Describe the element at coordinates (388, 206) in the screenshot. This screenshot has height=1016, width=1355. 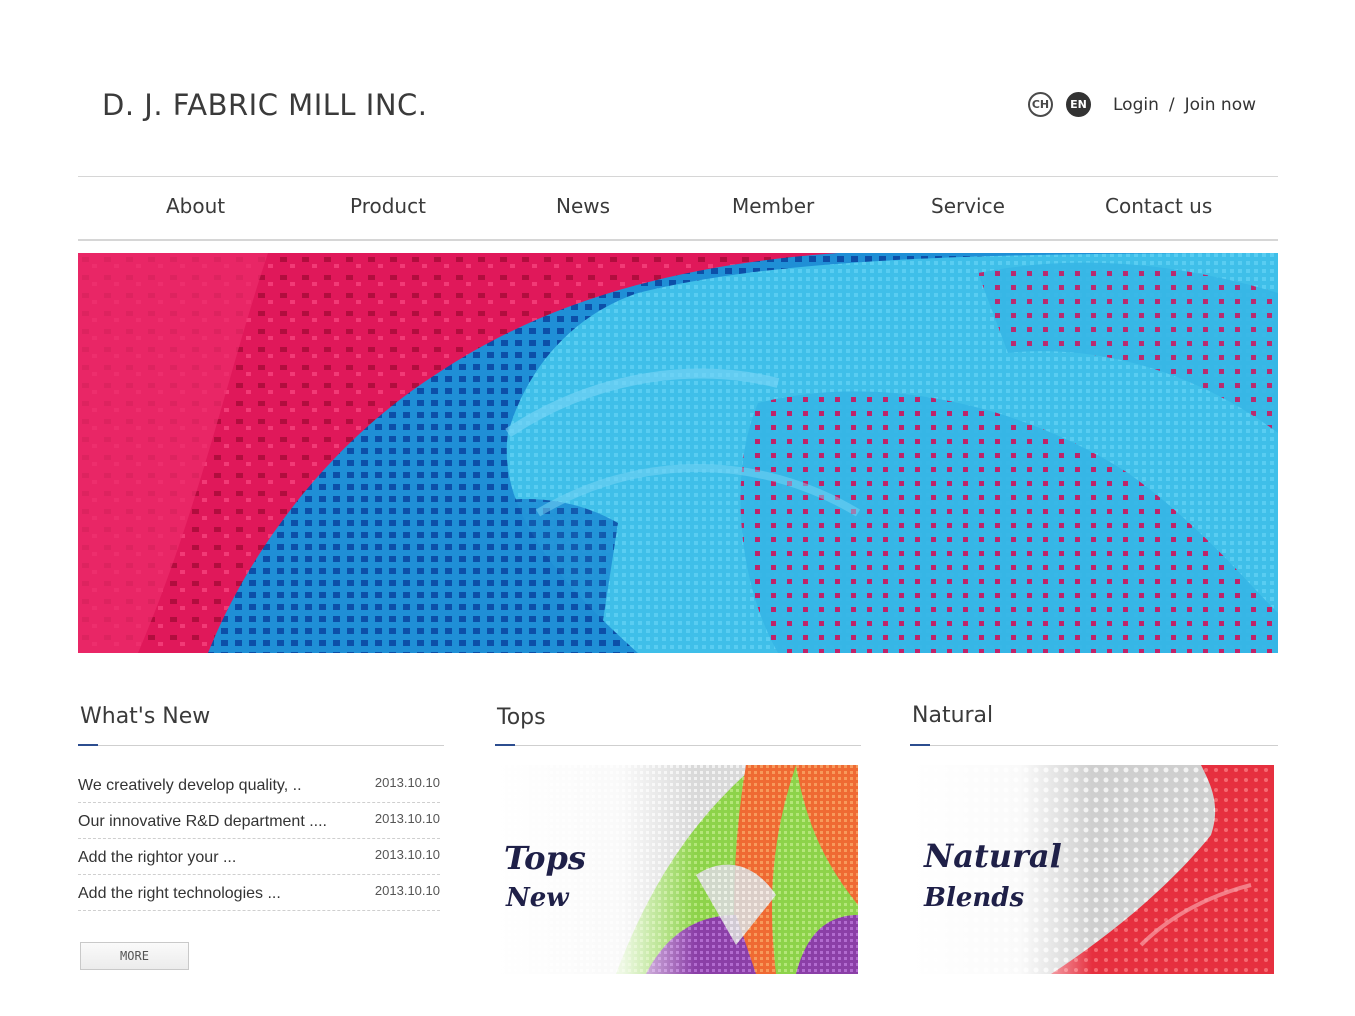
I see `nav-product: Product` at that location.